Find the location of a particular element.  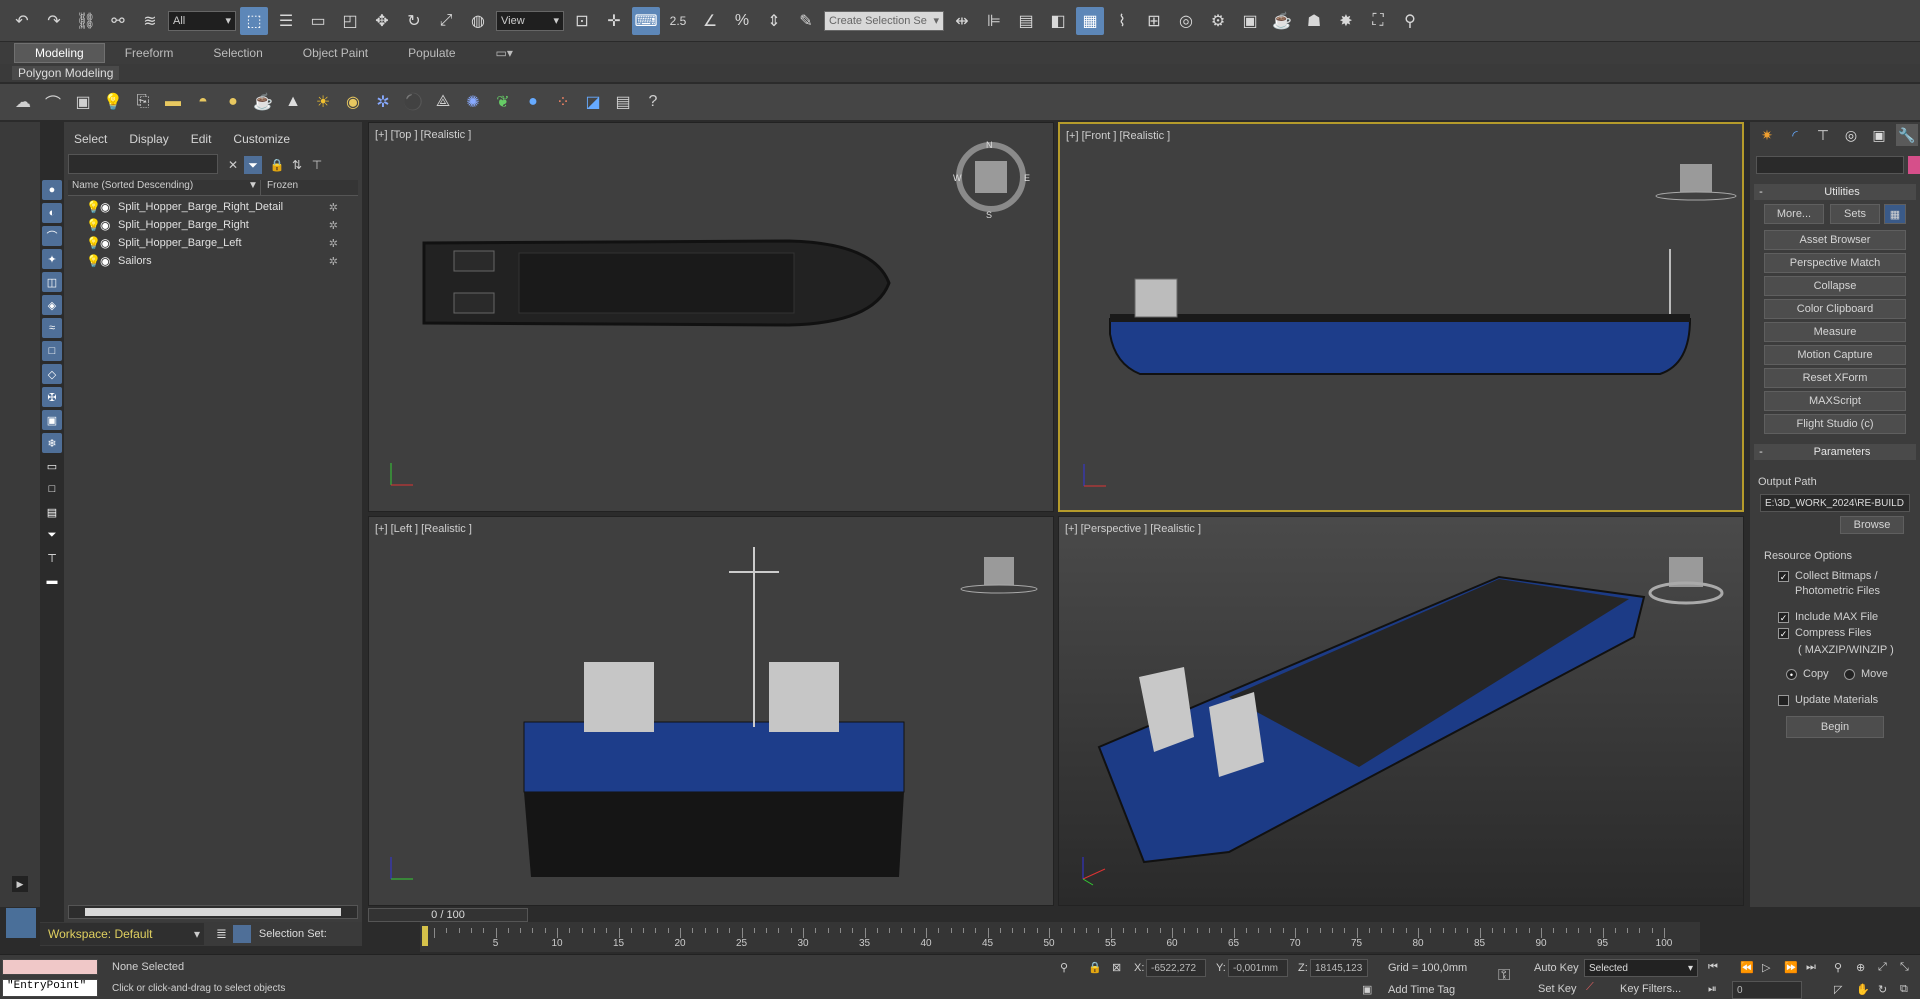

viewport-layout-icon is located at coordinates (21, 923).